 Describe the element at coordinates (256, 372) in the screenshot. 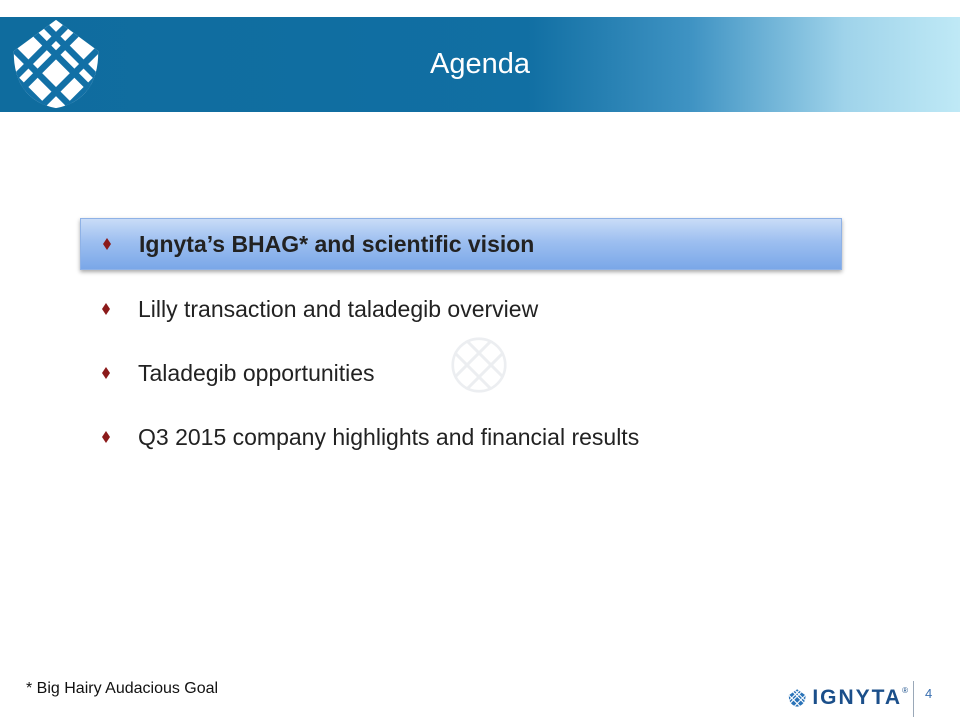

I see `agenda-item-label: Taladegib opportunities` at that location.